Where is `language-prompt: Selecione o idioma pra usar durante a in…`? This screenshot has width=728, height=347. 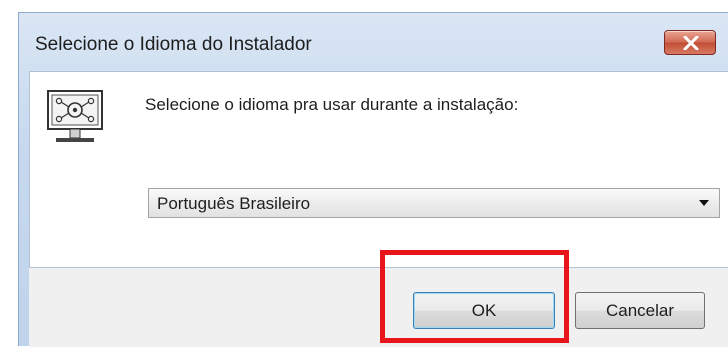
language-prompt: Selecione o idioma pra usar durante a in… is located at coordinates (332, 104).